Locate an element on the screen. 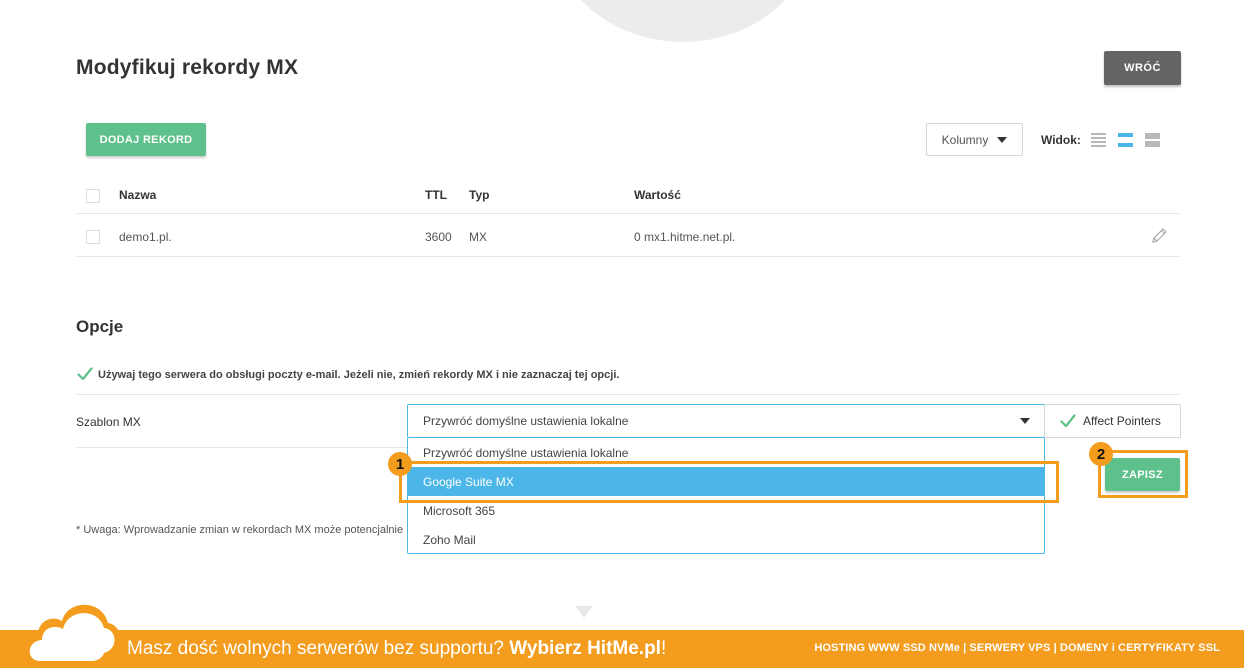 Image resolution: width=1244 pixels, height=668 pixels. normal-list-icon is located at coordinates (1125, 140).